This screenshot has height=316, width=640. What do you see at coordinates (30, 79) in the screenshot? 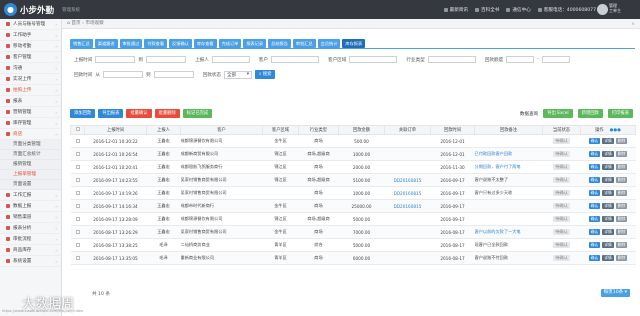
I see `sidebar-item-a5: 实况上传 ›` at bounding box center [30, 79].